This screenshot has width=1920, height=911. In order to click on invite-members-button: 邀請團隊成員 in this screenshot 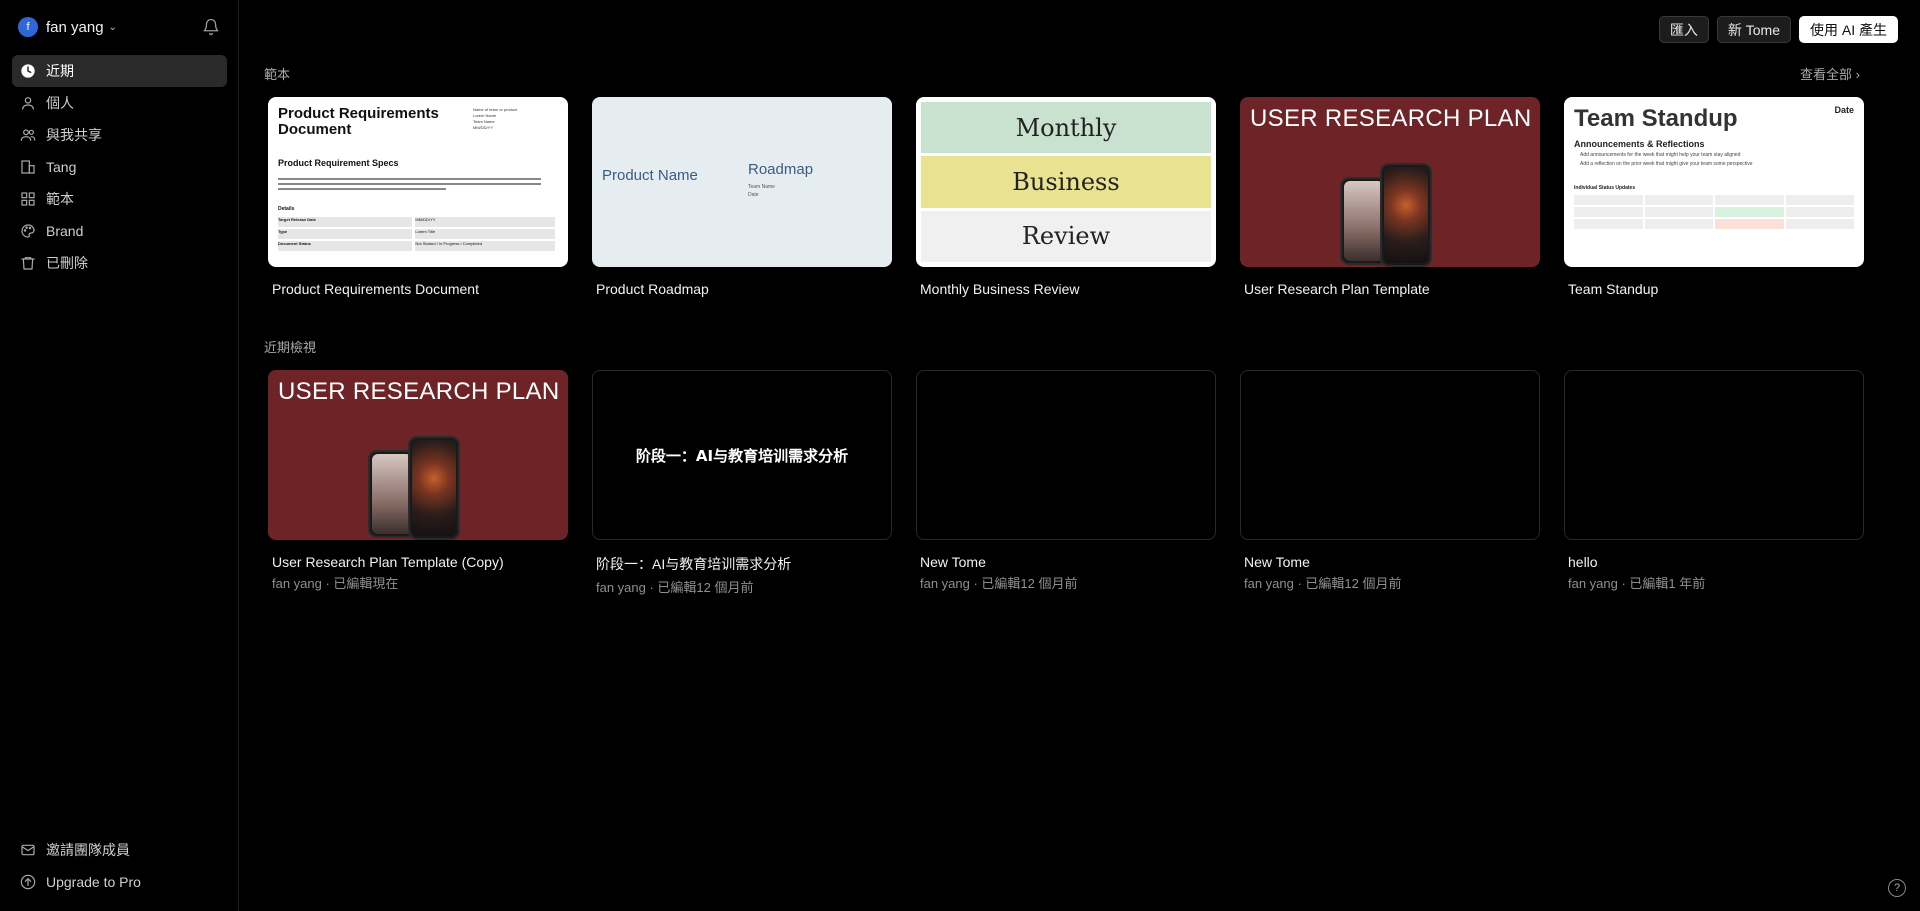, I will do `click(119, 850)`.